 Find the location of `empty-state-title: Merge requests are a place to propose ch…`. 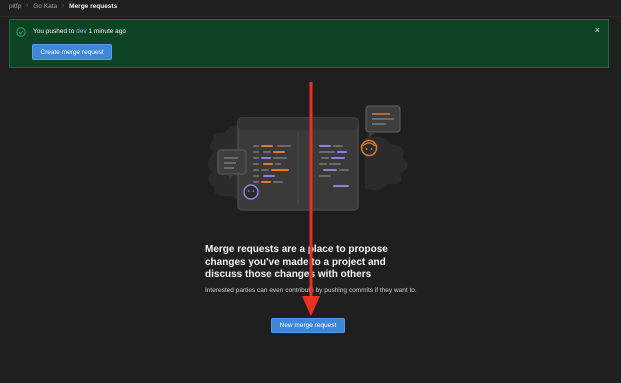

empty-state-title: Merge requests are a place to propose ch… is located at coordinates (296, 262).